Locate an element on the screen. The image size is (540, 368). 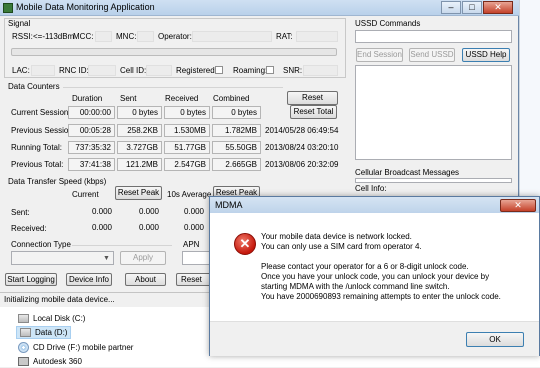
combined-value: 0 bytes is located at coordinates (236, 112).